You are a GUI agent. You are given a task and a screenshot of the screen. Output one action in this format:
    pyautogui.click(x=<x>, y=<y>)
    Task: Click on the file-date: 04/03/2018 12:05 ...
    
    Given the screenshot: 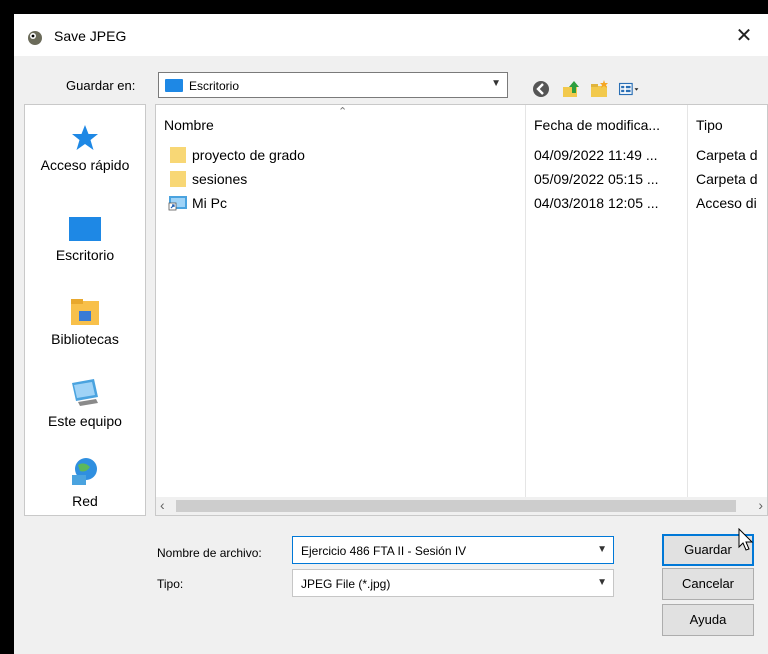 What is the action you would take?
    pyautogui.click(x=596, y=203)
    